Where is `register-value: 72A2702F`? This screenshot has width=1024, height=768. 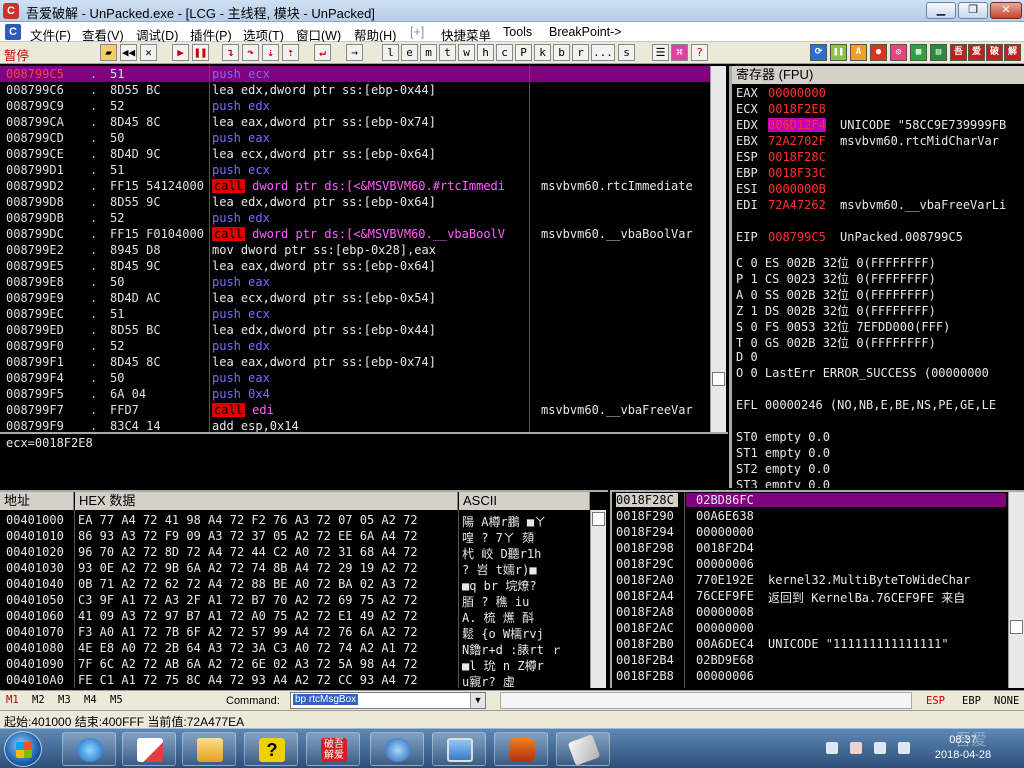 register-value: 72A2702F is located at coordinates (797, 141).